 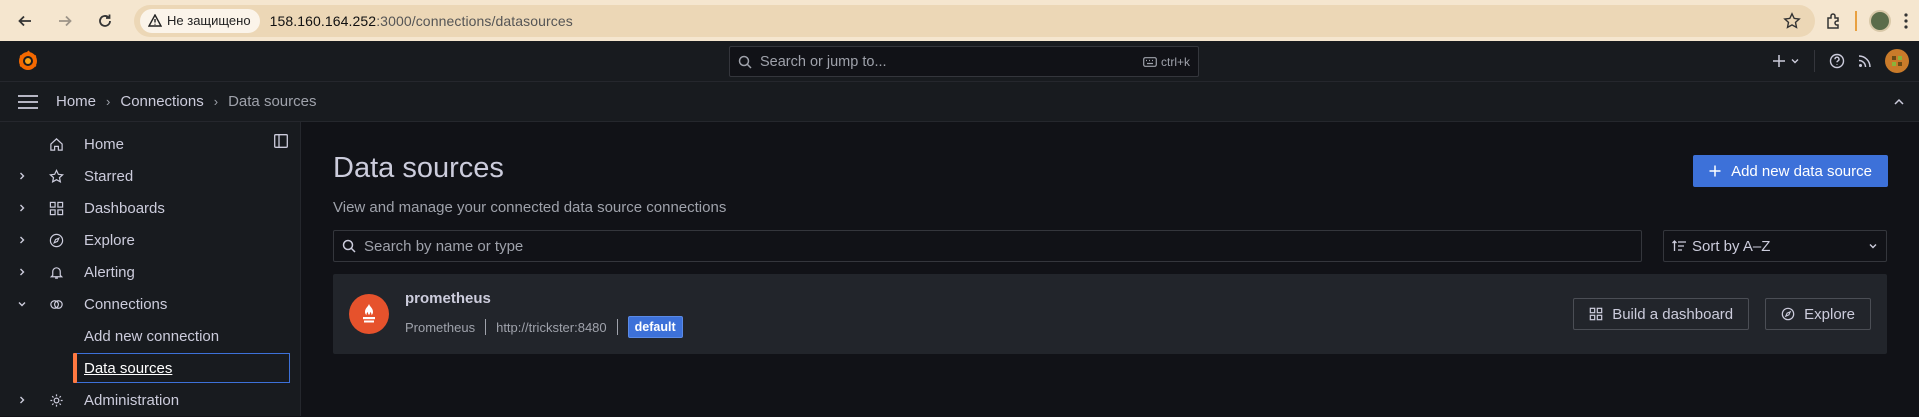 I want to click on sidebar-item-add-new-connection: Add new connection, so click(x=150, y=336).